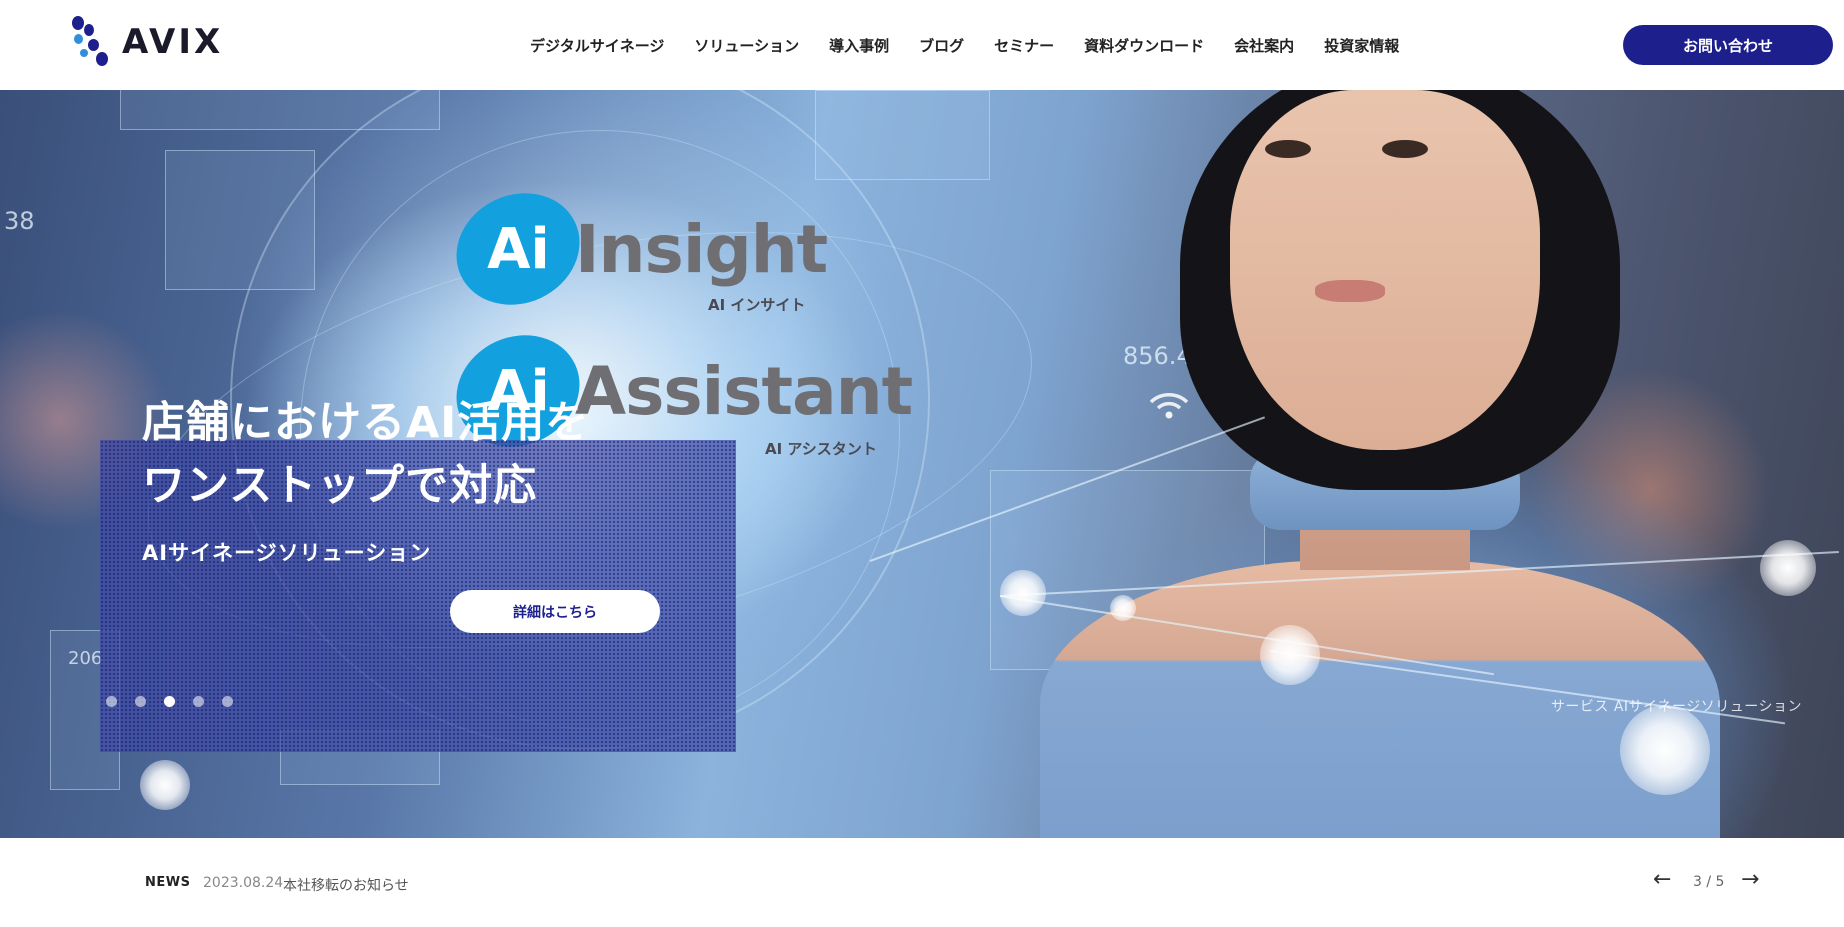 Image resolution: width=1844 pixels, height=927 pixels. Describe the element at coordinates (287, 553) in the screenshot. I see `hero-subtitle: AIサイネージソリューション` at that location.